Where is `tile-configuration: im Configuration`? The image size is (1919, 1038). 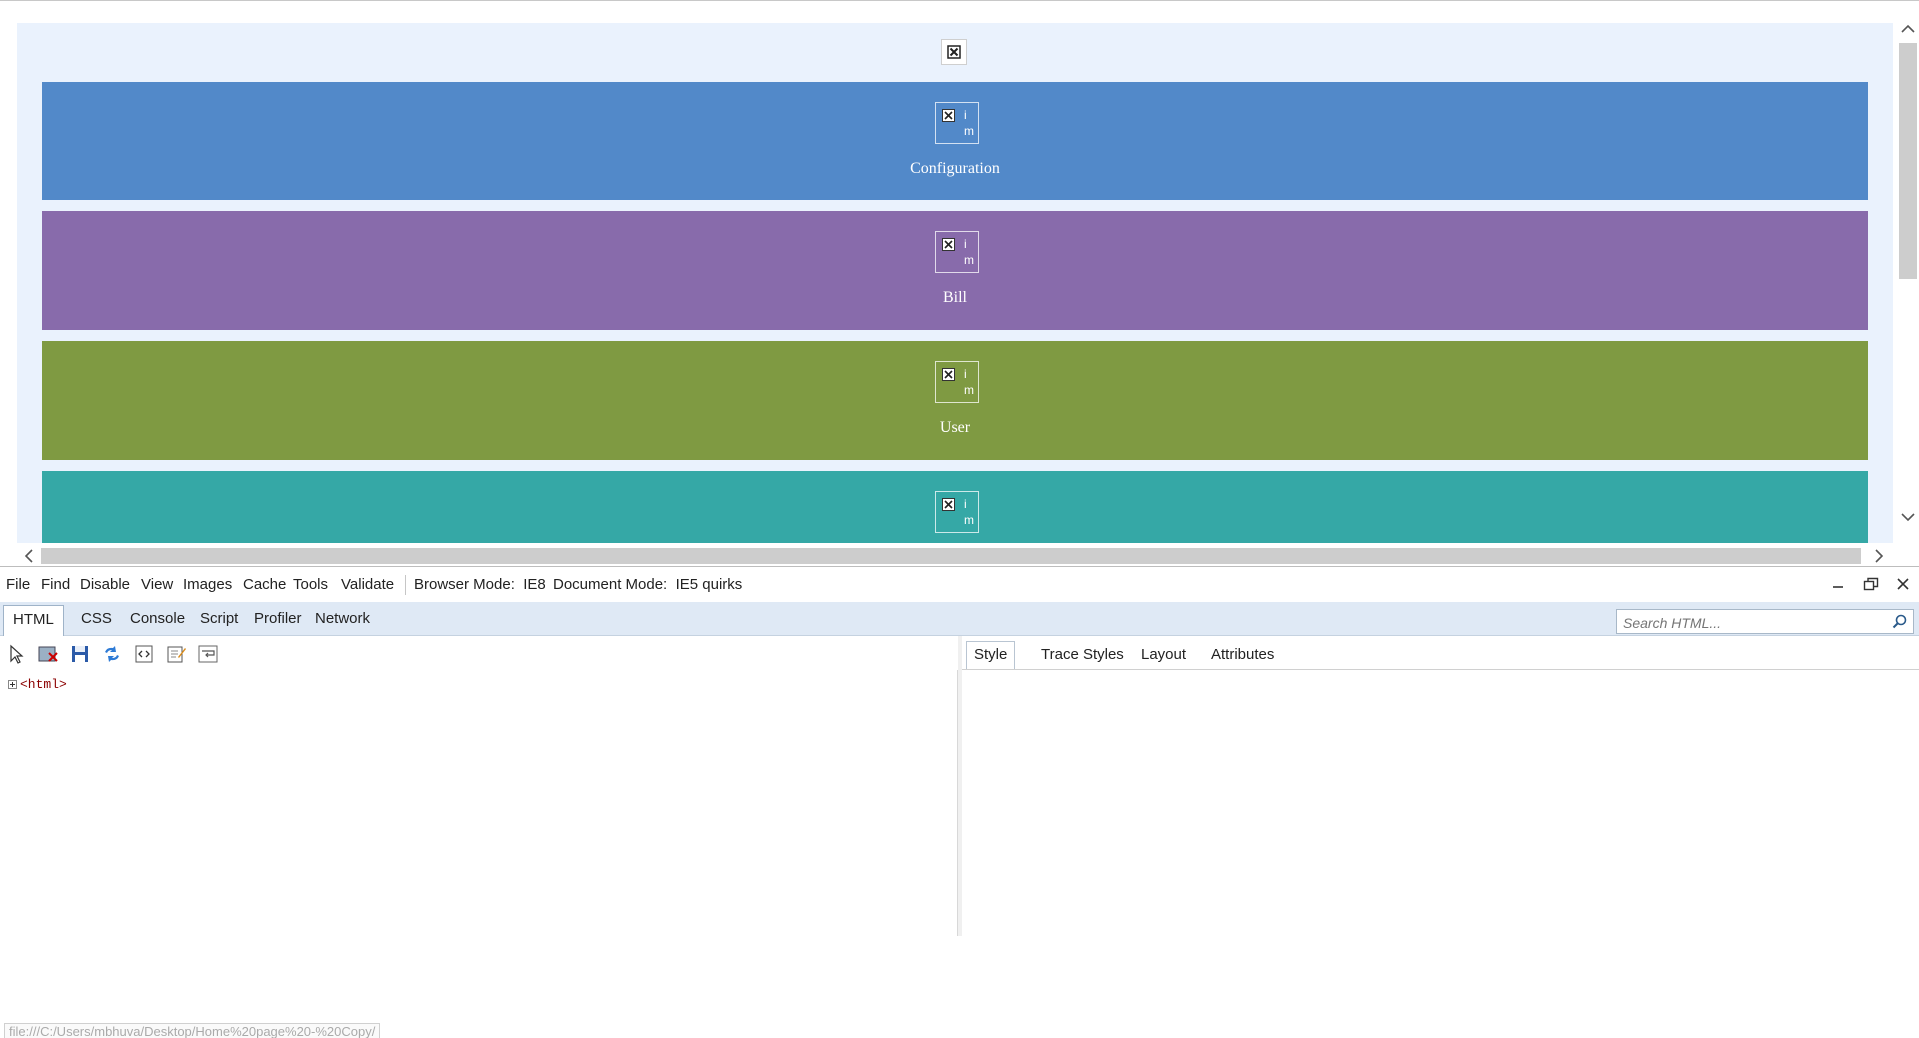
tile-configuration: im Configuration is located at coordinates (955, 141).